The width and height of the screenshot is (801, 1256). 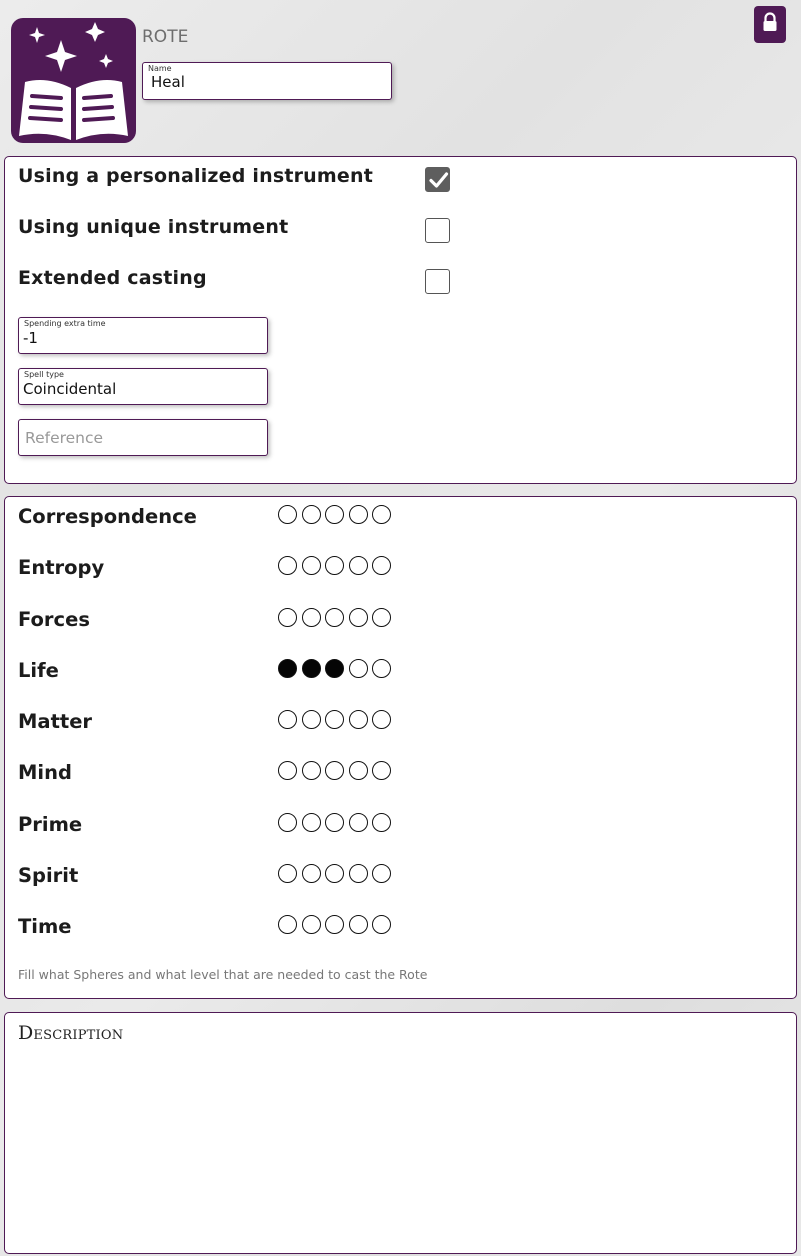 What do you see at coordinates (267, 81) in the screenshot?
I see `name-field: Name Heal` at bounding box center [267, 81].